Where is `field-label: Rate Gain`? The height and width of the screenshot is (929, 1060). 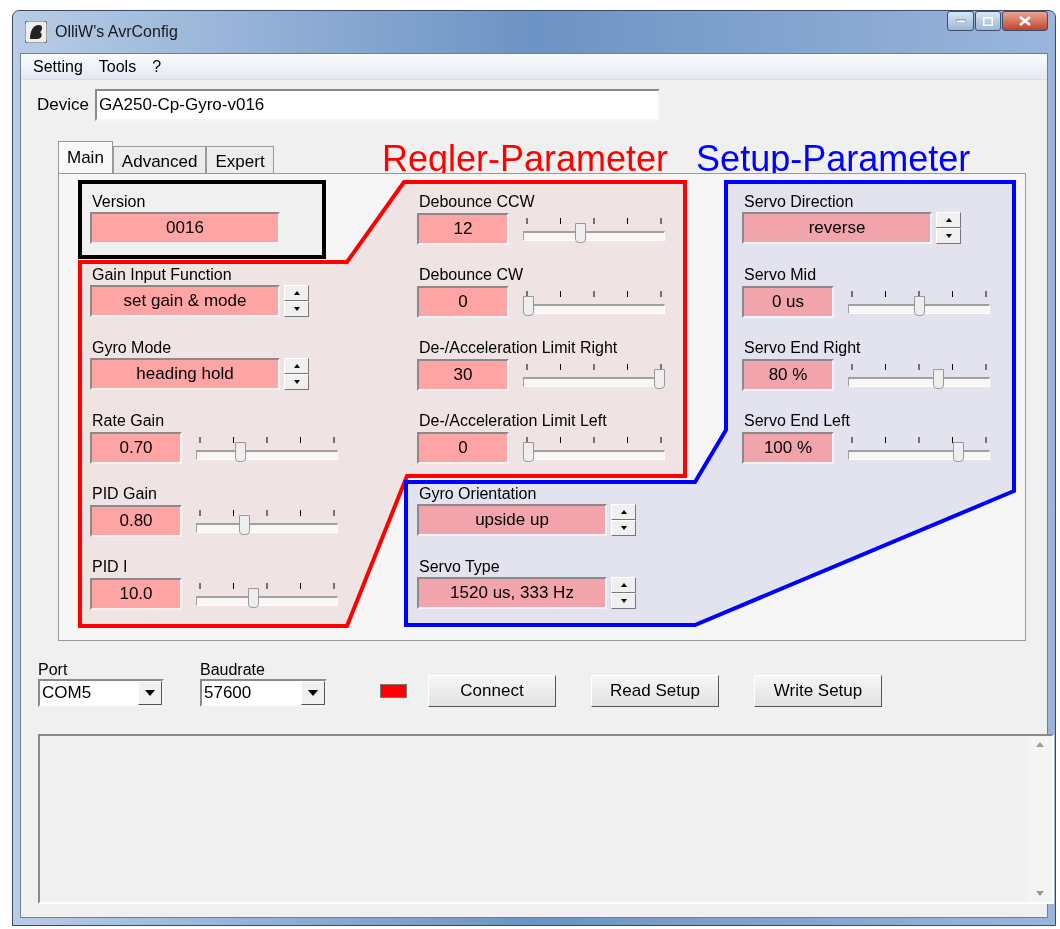 field-label: Rate Gain is located at coordinates (129, 421).